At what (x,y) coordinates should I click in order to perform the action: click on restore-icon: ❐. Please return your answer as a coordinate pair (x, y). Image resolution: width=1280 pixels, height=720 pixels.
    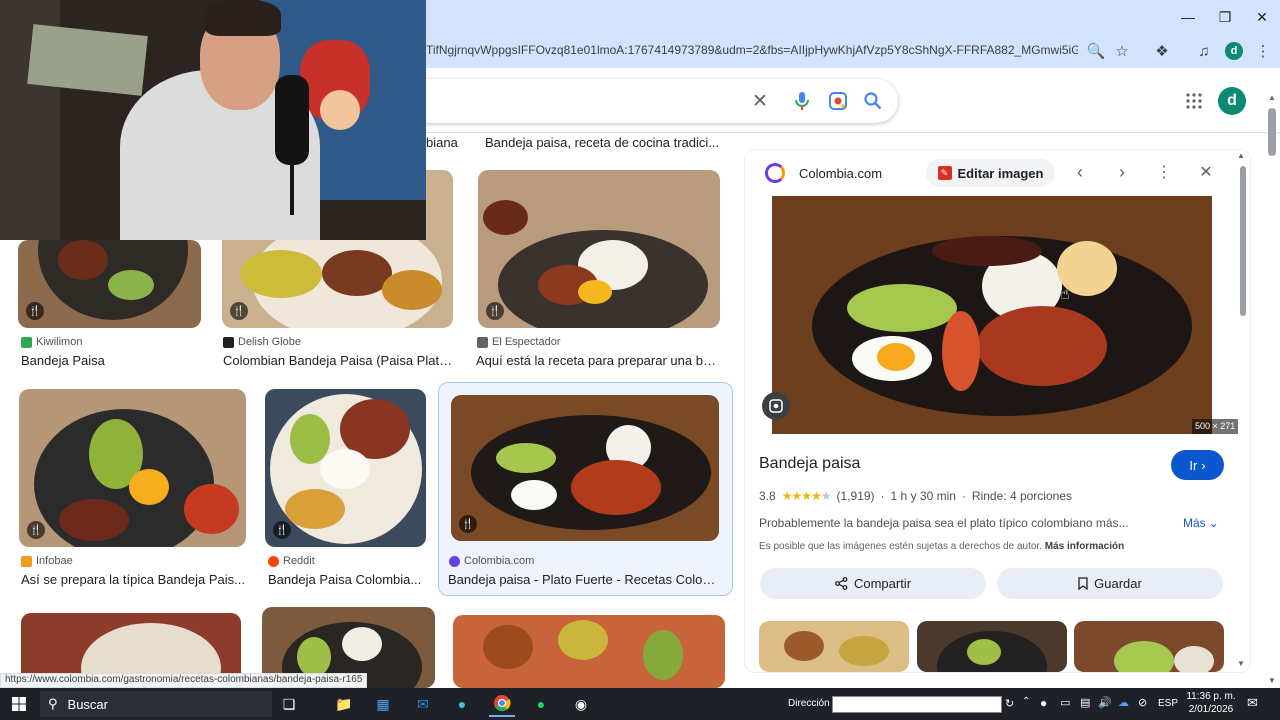
    Looking at the image, I should click on (1225, 17).